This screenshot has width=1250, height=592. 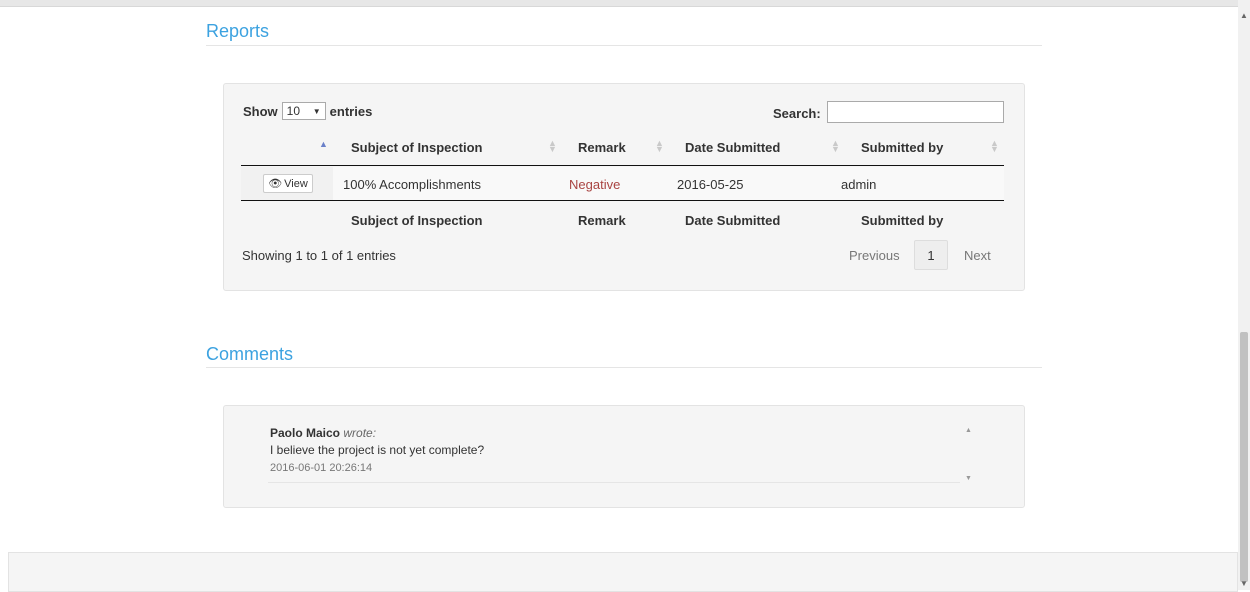 What do you see at coordinates (732, 147) in the screenshot?
I see `th-date: Date Submitted` at bounding box center [732, 147].